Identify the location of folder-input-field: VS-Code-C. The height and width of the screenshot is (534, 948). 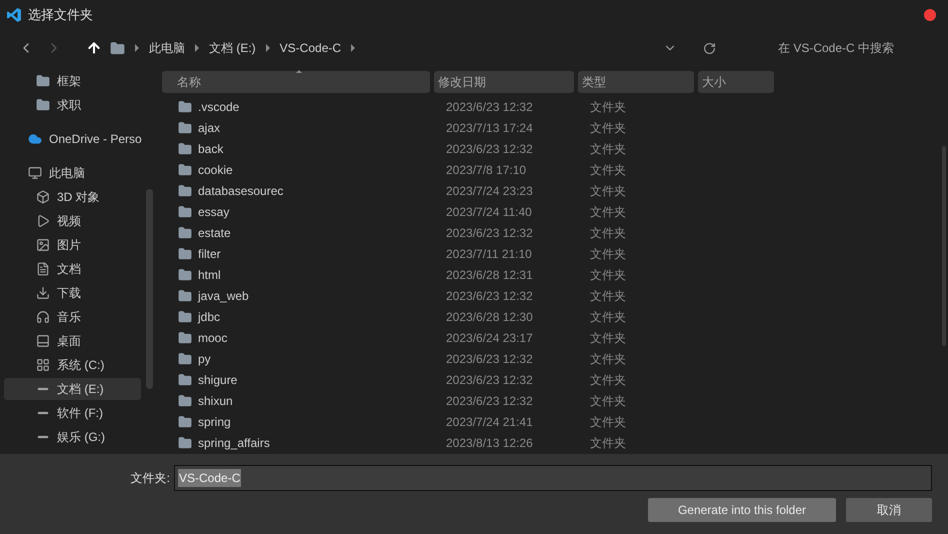
(553, 478).